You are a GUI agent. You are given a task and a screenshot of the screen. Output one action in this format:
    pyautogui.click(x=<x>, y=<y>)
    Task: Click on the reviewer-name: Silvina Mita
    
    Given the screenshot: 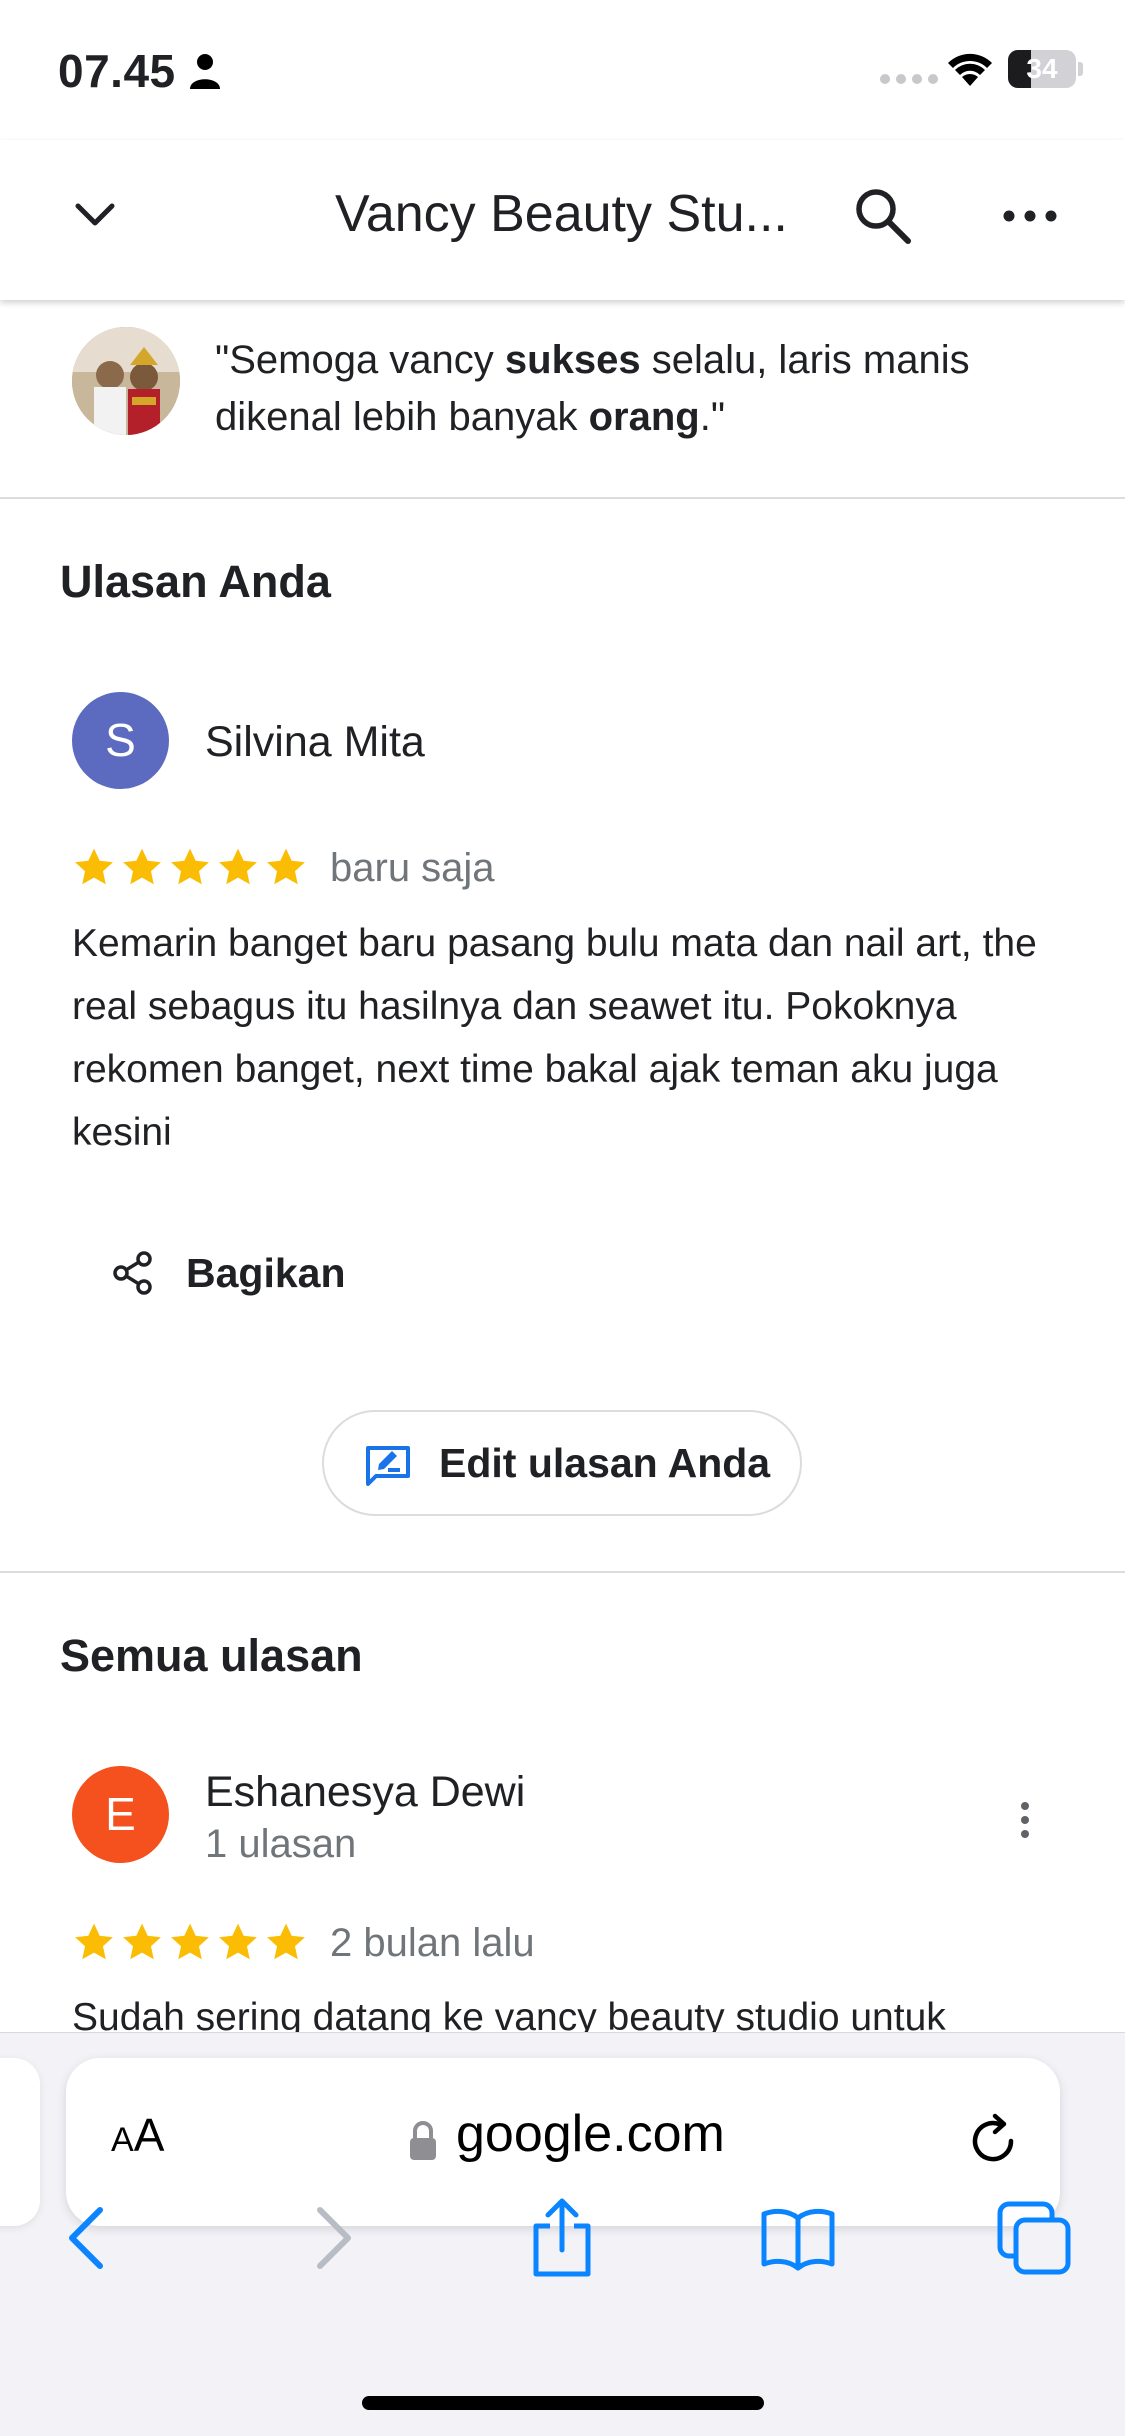 What is the action you would take?
    pyautogui.click(x=315, y=742)
    